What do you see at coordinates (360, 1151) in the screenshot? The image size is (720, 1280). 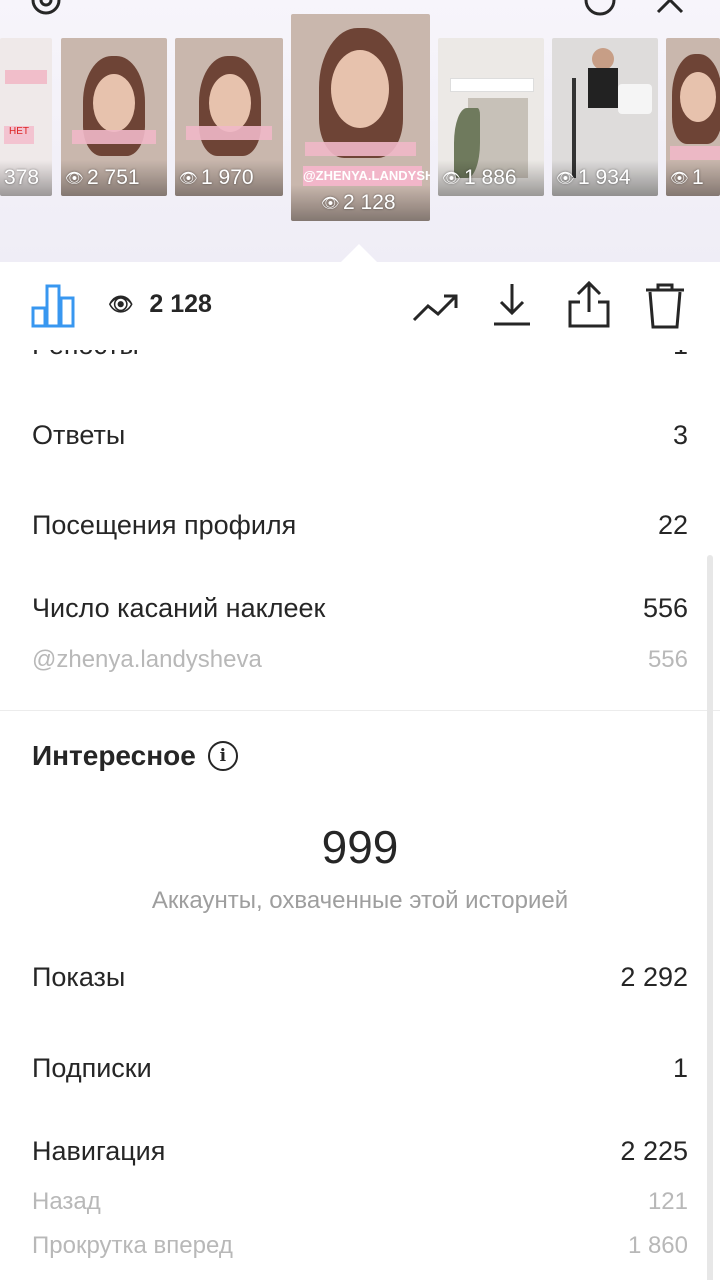 I see `stat-row-navigation: Навигация 2 225` at bounding box center [360, 1151].